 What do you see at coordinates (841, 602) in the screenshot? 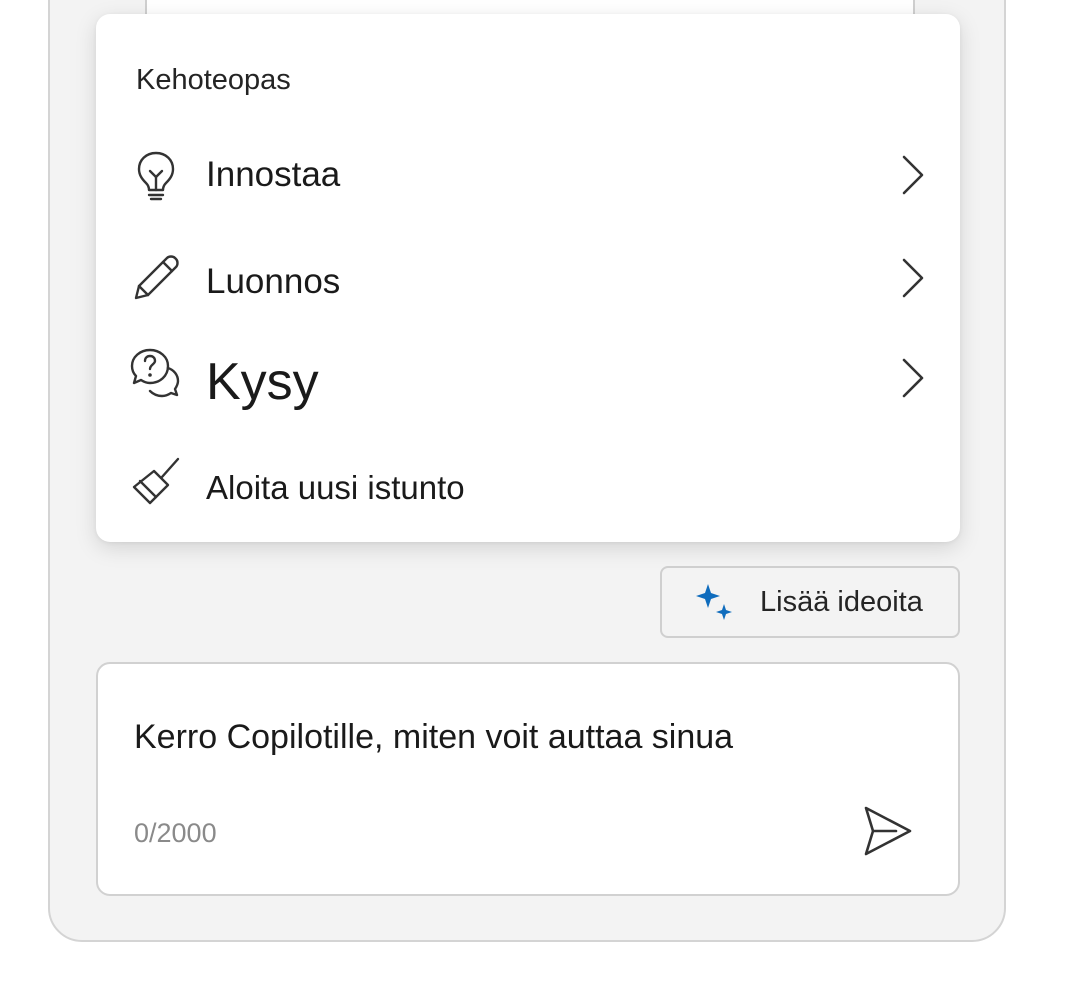
I see `more-ideas-label: Lisää ideoita` at bounding box center [841, 602].